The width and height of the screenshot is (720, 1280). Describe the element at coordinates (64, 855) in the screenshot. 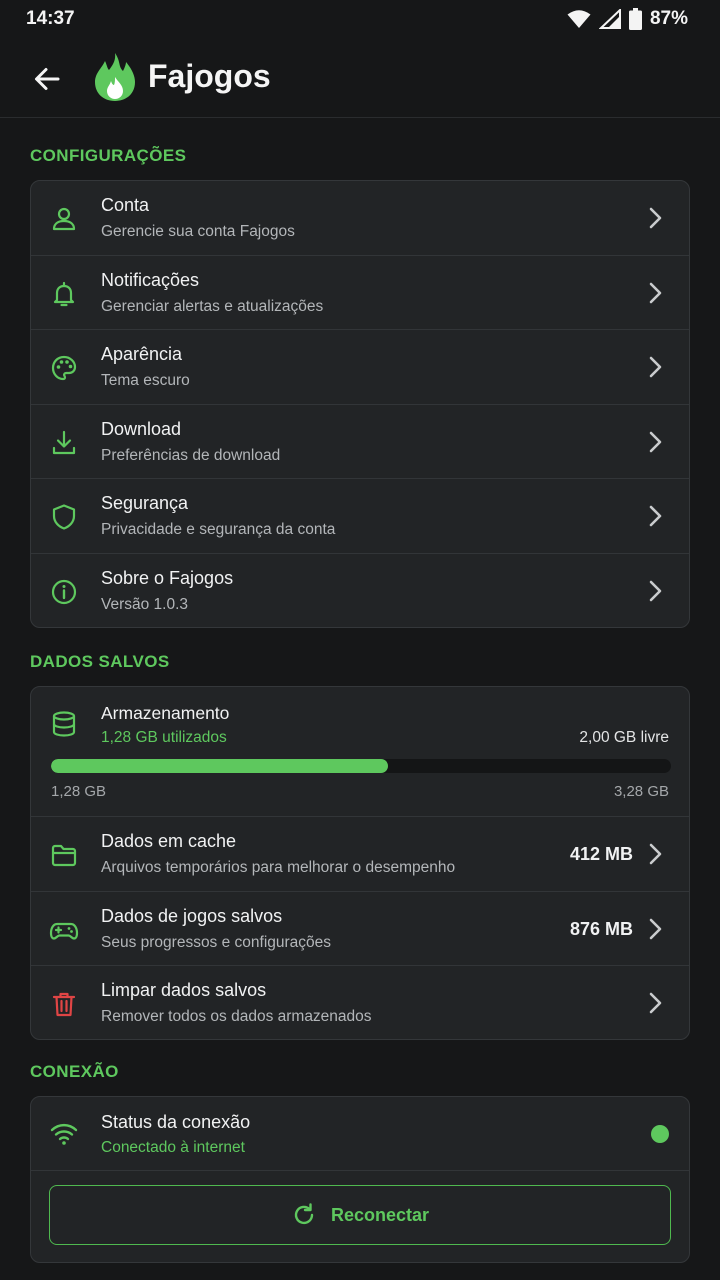

I see `folder-icon` at that location.